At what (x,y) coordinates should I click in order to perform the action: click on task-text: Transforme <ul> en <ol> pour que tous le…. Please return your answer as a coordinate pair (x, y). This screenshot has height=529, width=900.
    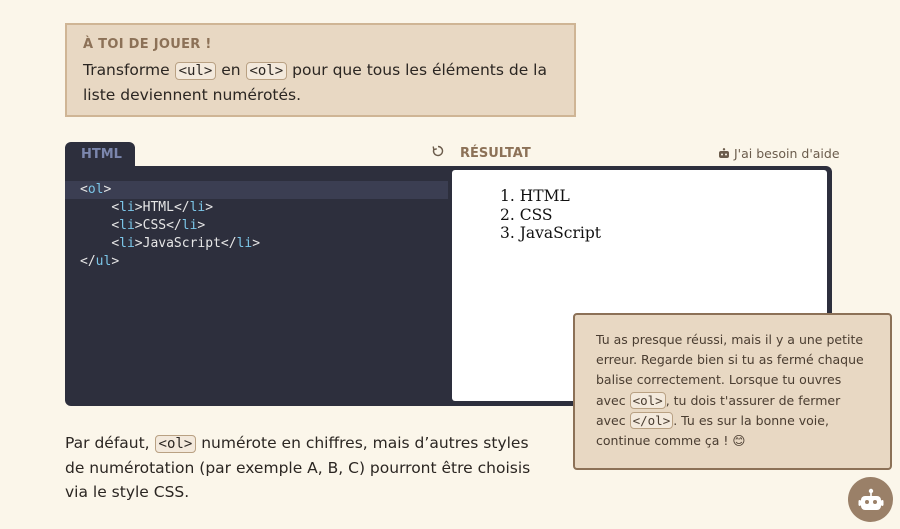
    Looking at the image, I should click on (315, 82).